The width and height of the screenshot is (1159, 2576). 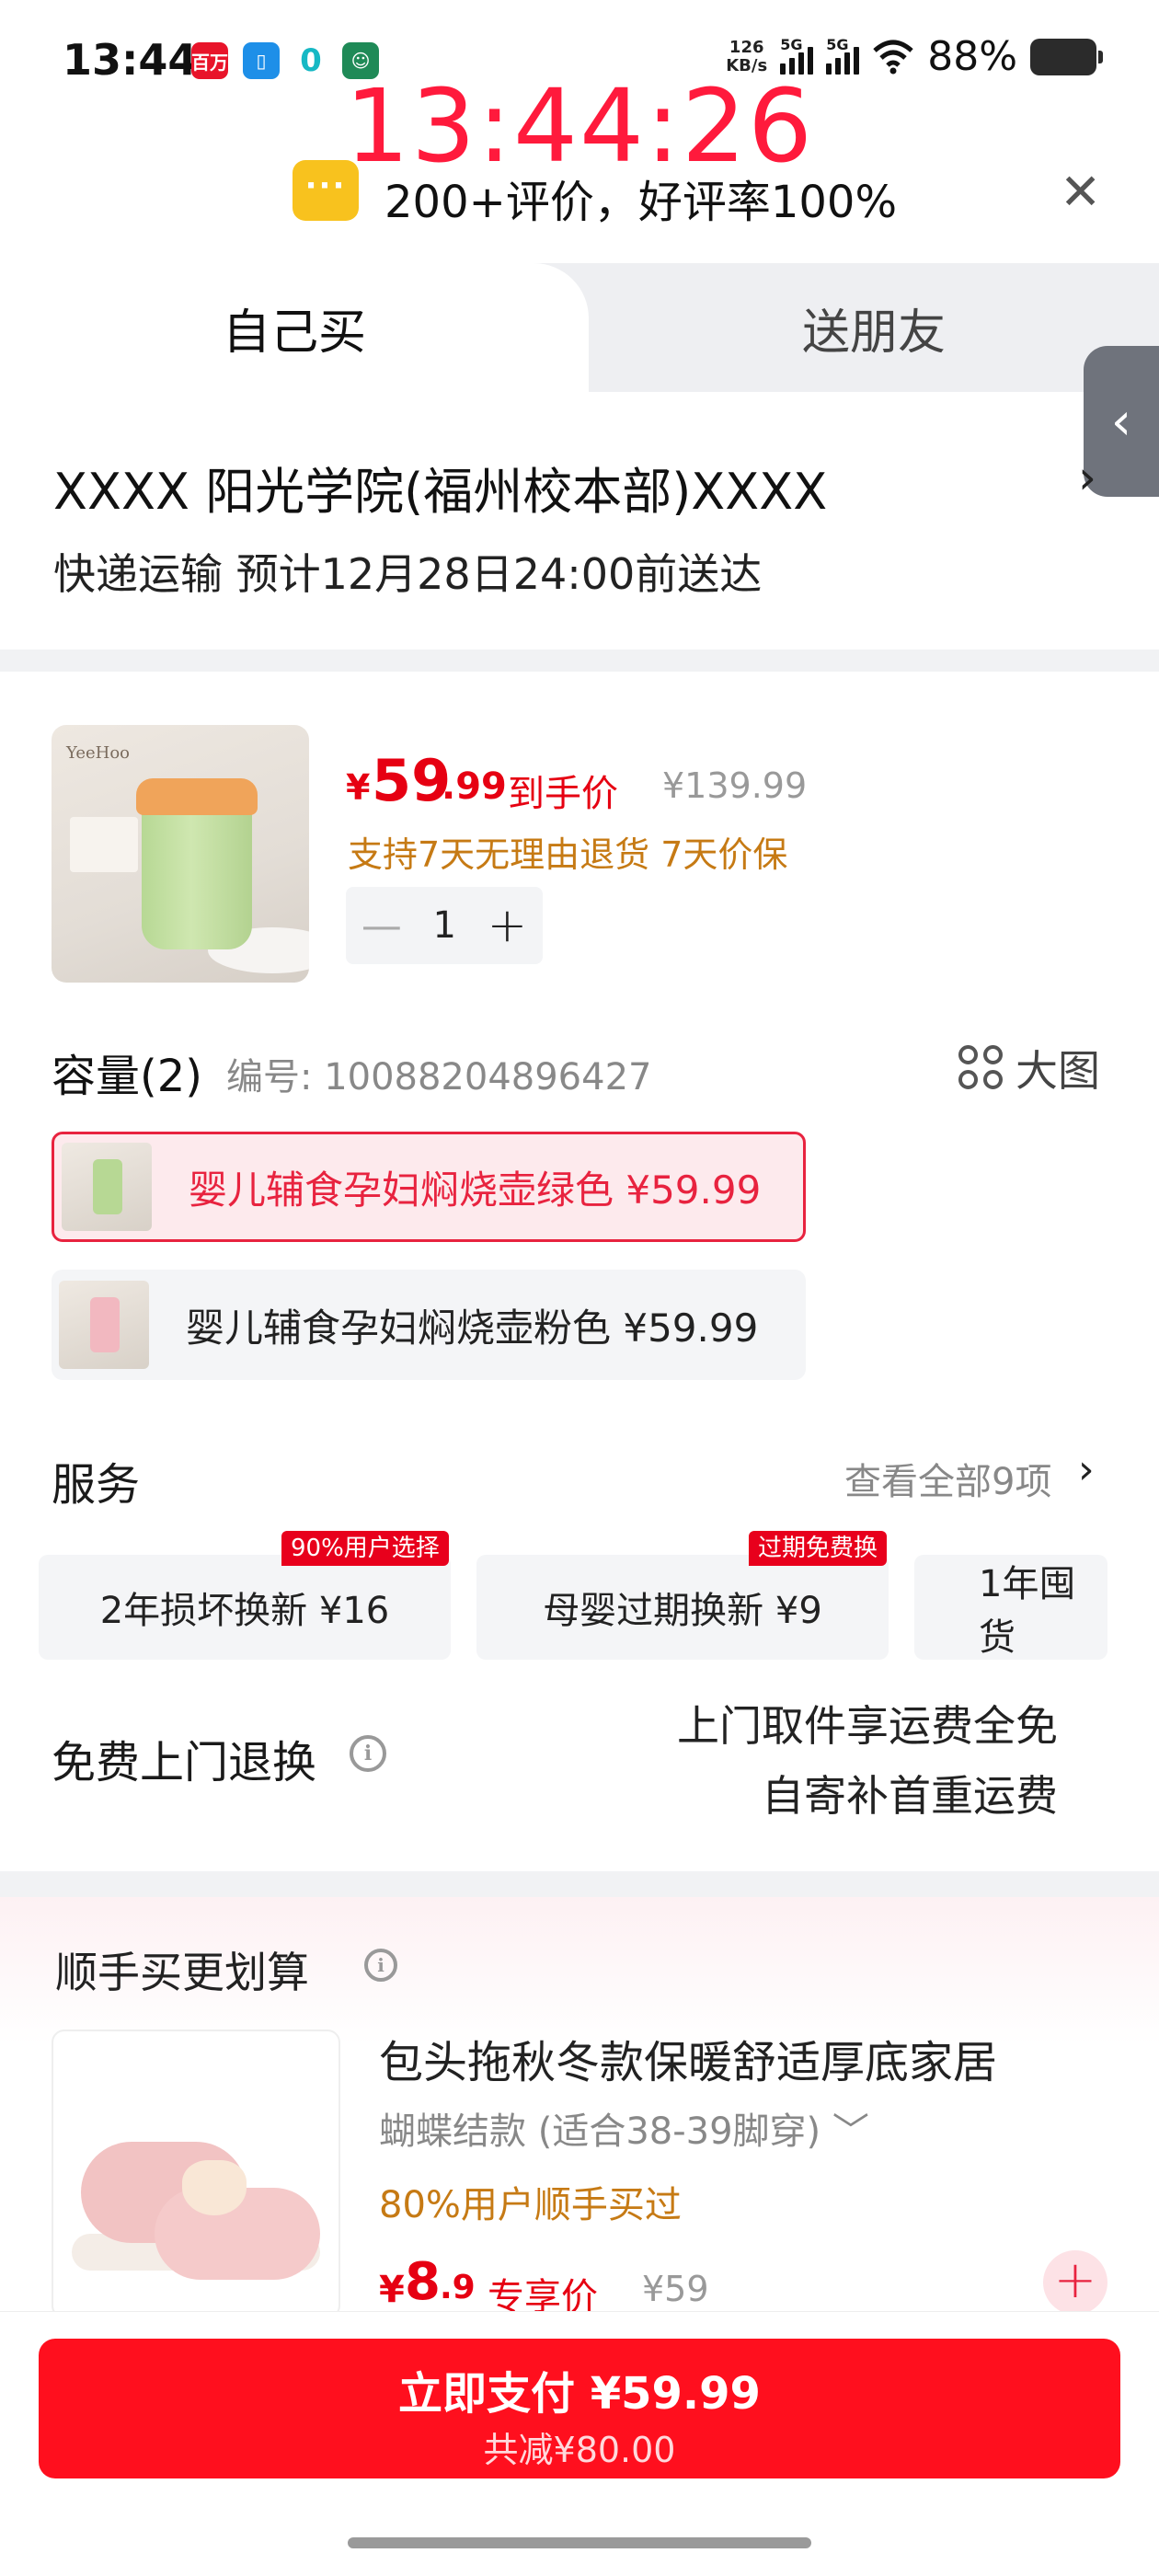 I want to click on addon-variant-select: 蝴蝶结款 (适合38-39脚穿) ﹀, so click(x=624, y=2128).